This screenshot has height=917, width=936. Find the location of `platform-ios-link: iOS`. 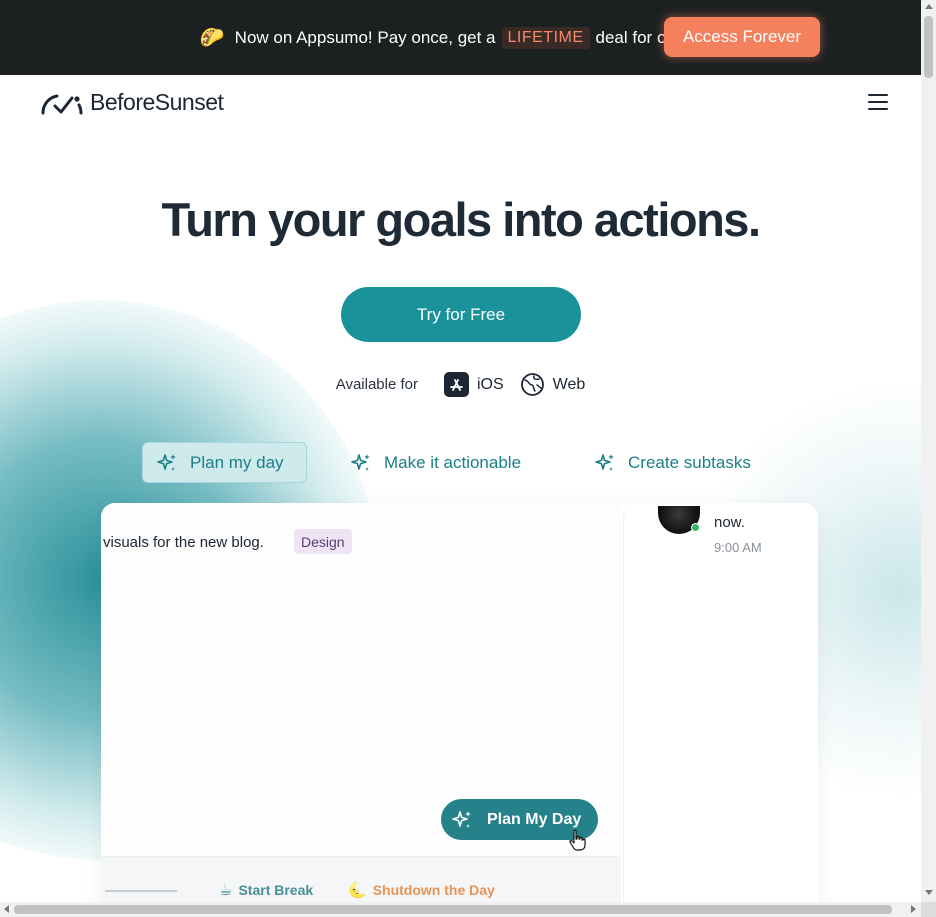

platform-ios-link: iOS is located at coordinates (474, 384).